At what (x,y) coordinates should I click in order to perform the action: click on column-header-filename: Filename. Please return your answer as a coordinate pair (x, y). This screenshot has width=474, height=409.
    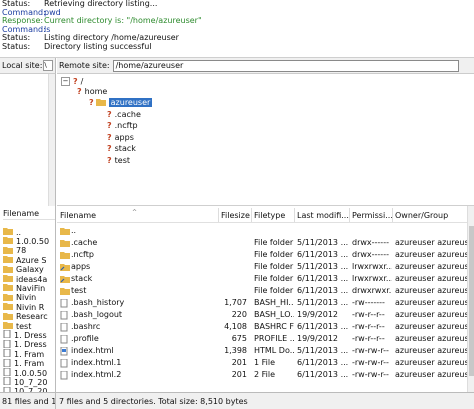
    Looking at the image, I should click on (78, 215).